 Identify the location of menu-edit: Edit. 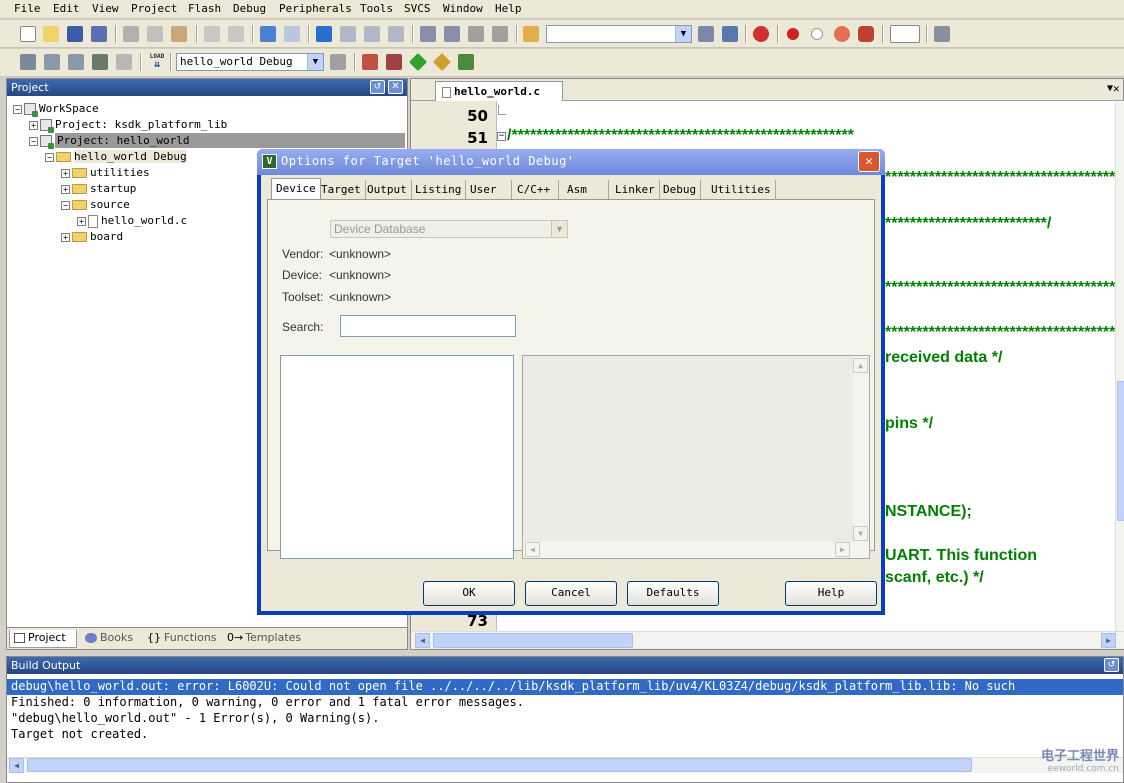
(66, 8).